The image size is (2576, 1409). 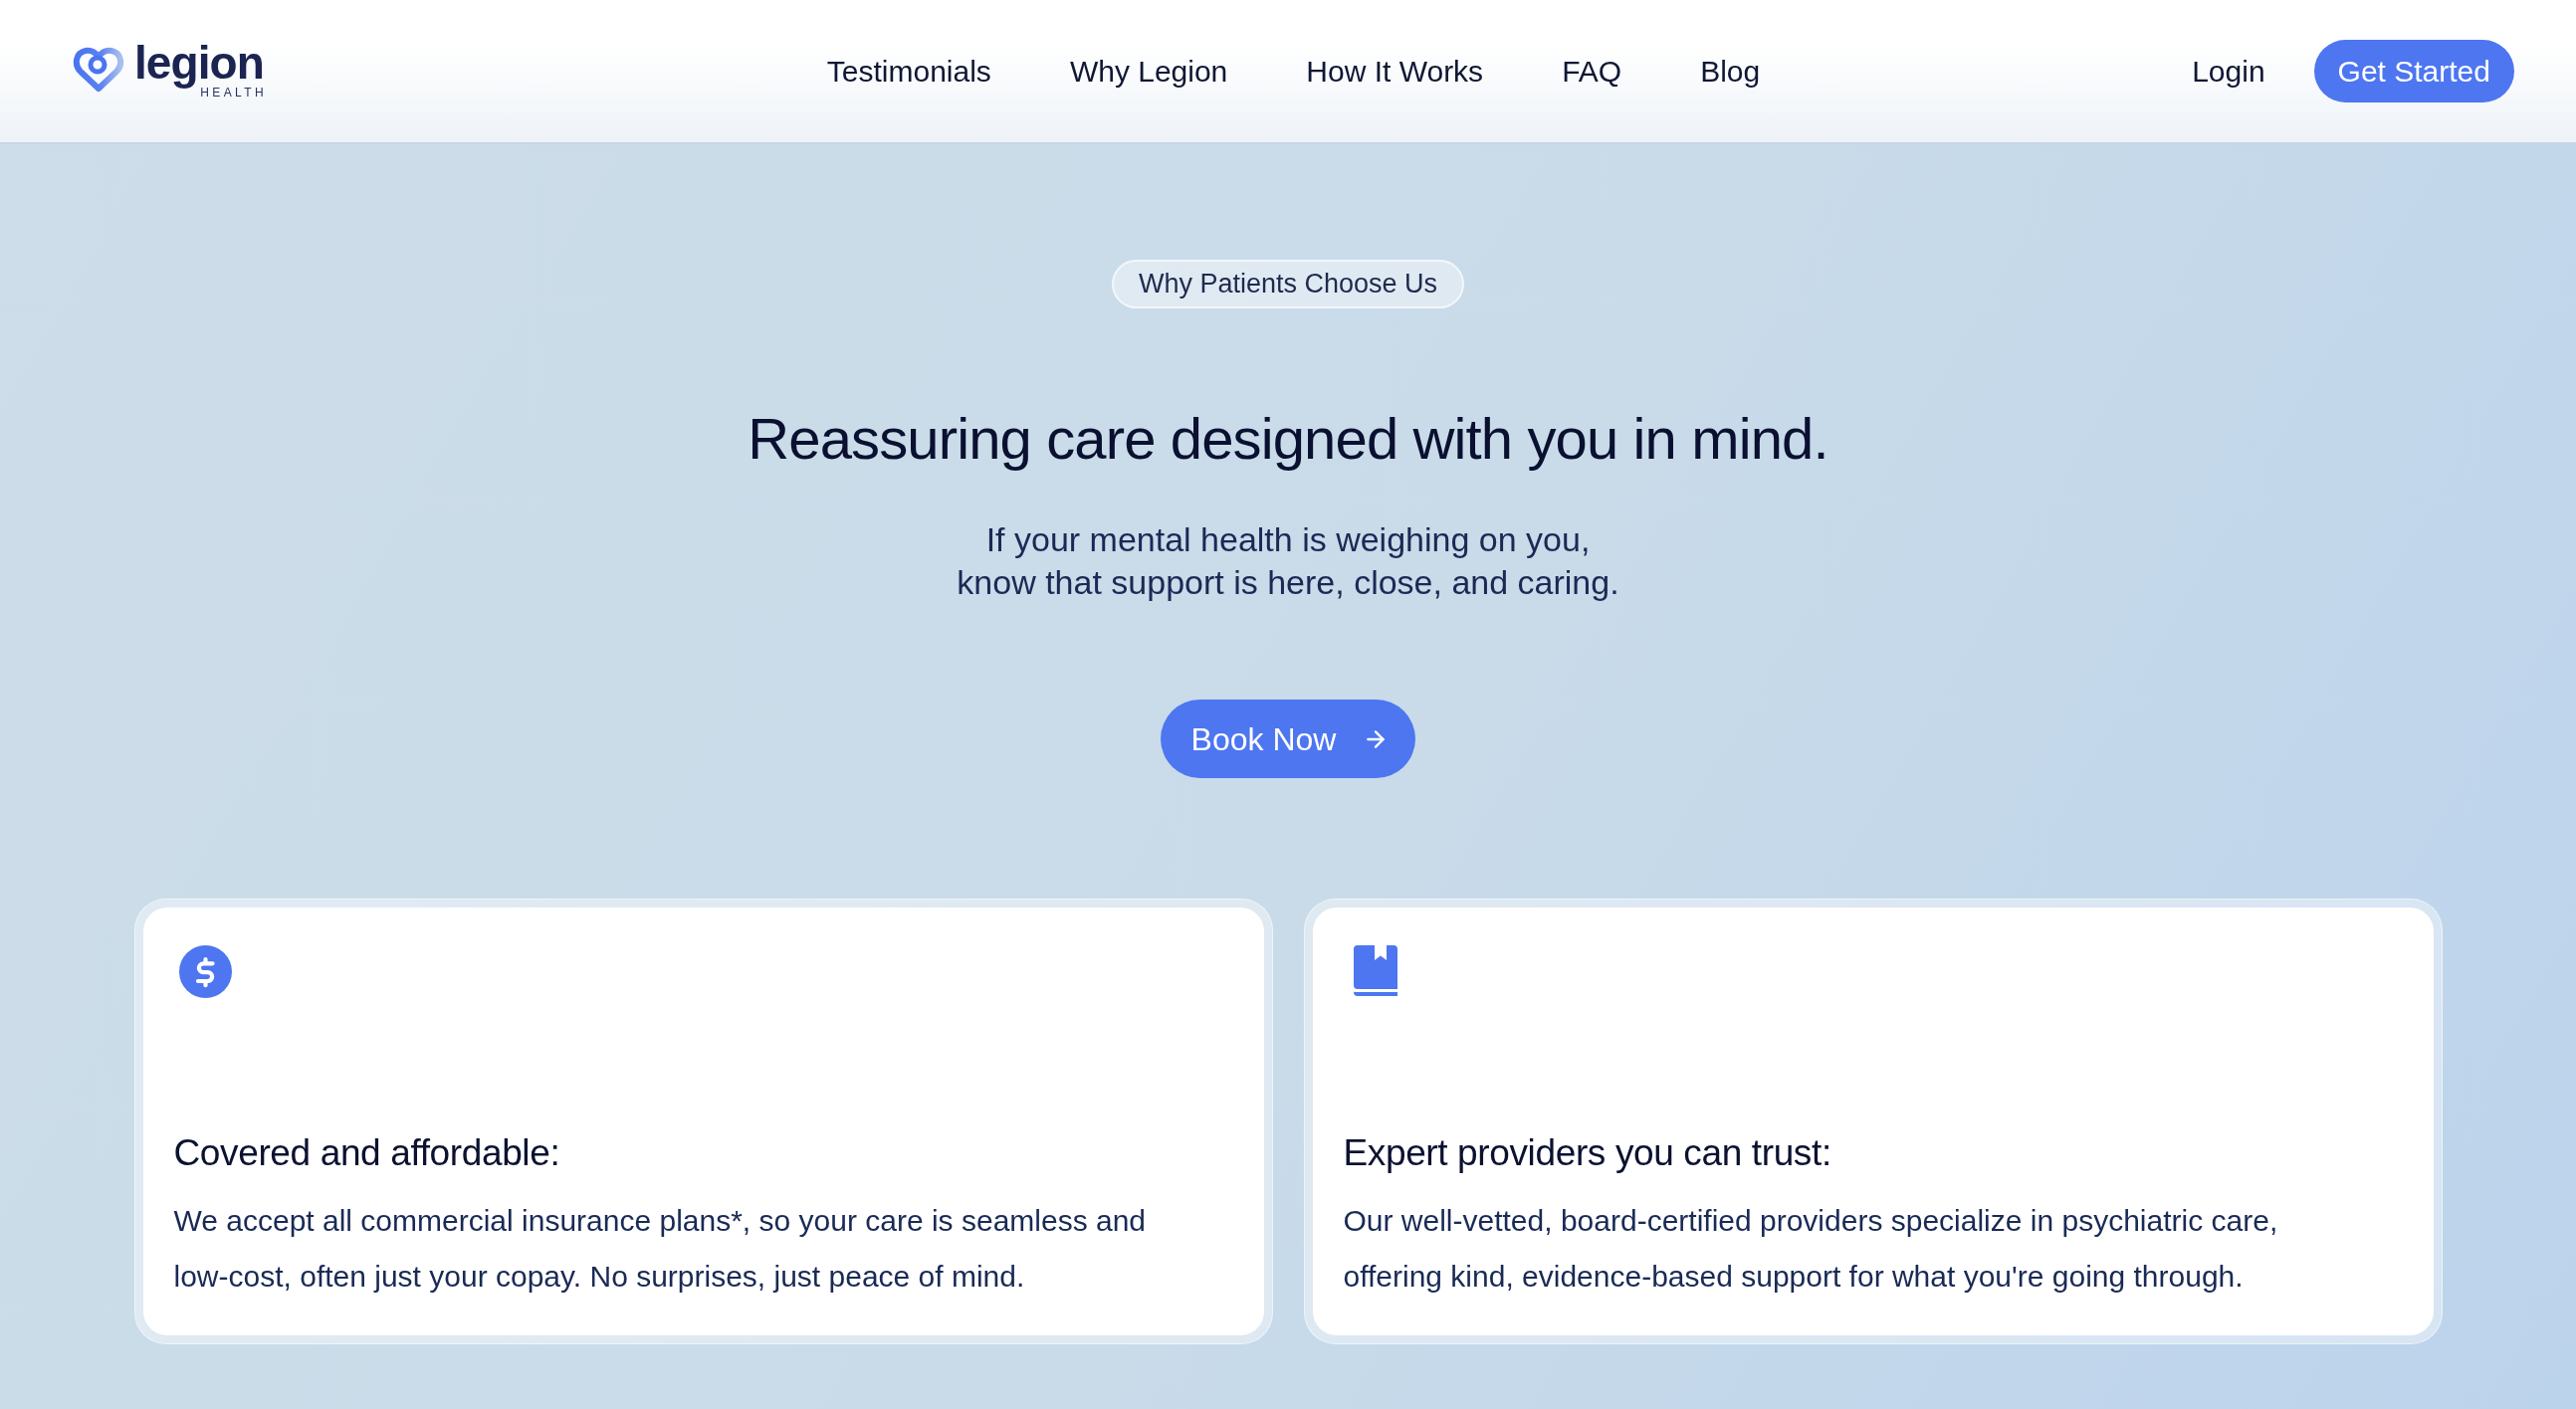 What do you see at coordinates (1288, 561) in the screenshot?
I see `hero-subtitle: If your mental health is weighing on you, know that support is here, close, and caring.` at bounding box center [1288, 561].